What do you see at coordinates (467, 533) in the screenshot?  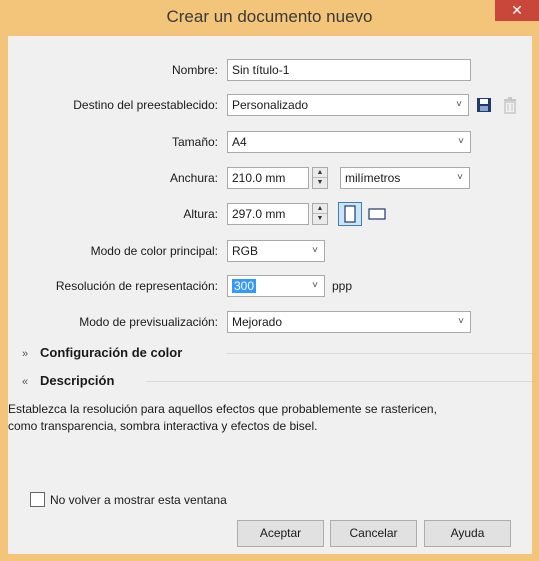 I see `help-button: Ayuda` at bounding box center [467, 533].